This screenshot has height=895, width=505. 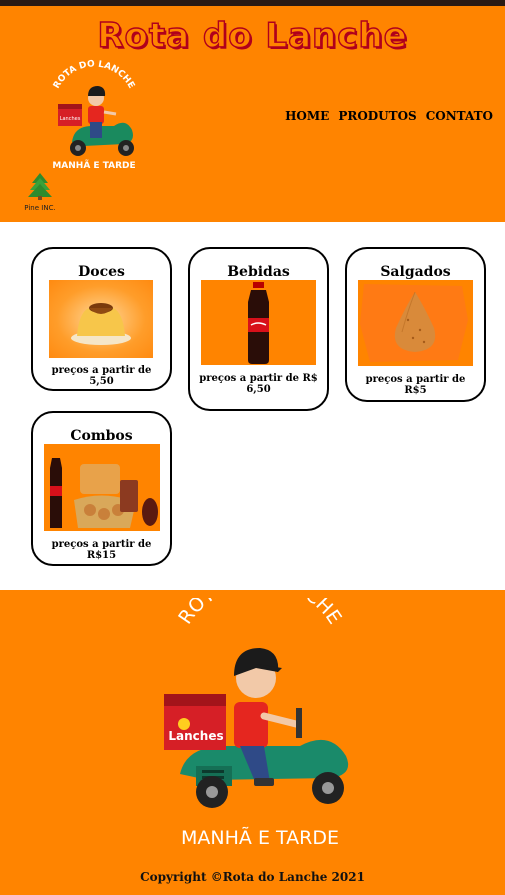 I want to click on product-card-salgados: Salgados preços a partir de R$5, so click(x=415, y=324).